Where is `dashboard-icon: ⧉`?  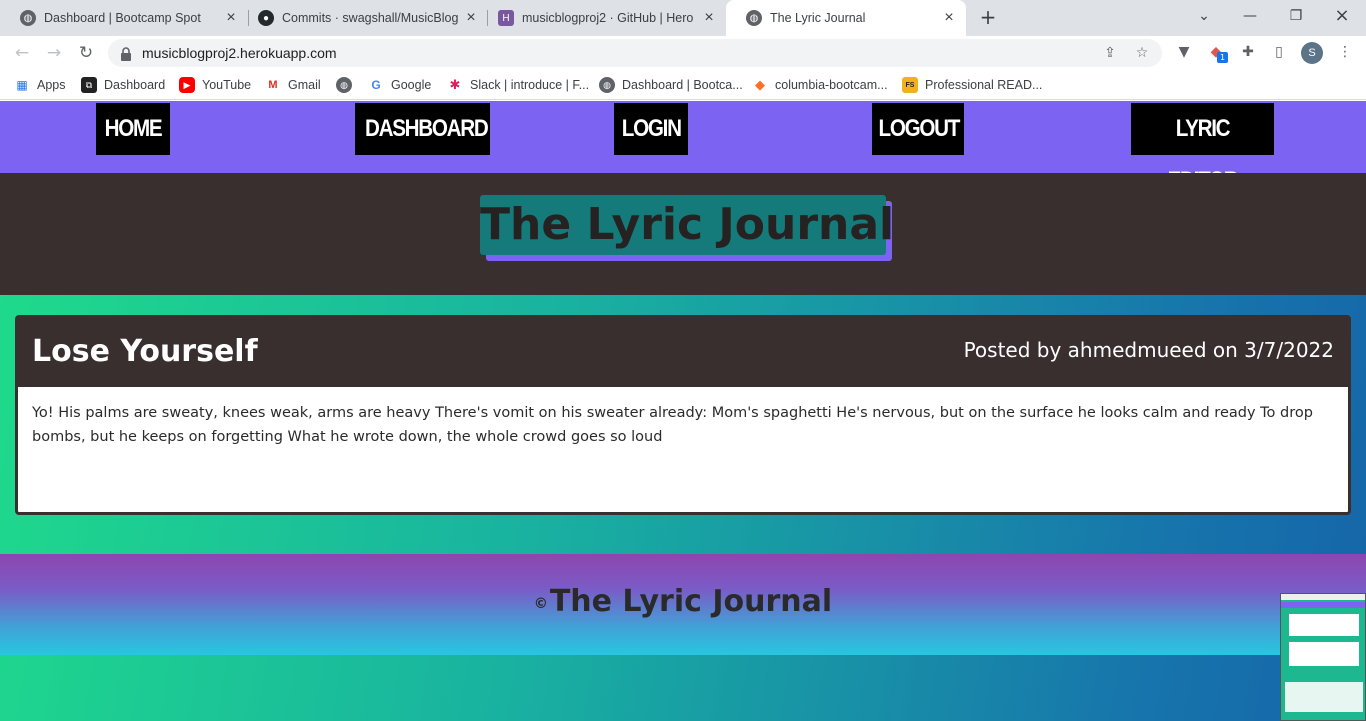
dashboard-icon: ⧉ is located at coordinates (89, 85).